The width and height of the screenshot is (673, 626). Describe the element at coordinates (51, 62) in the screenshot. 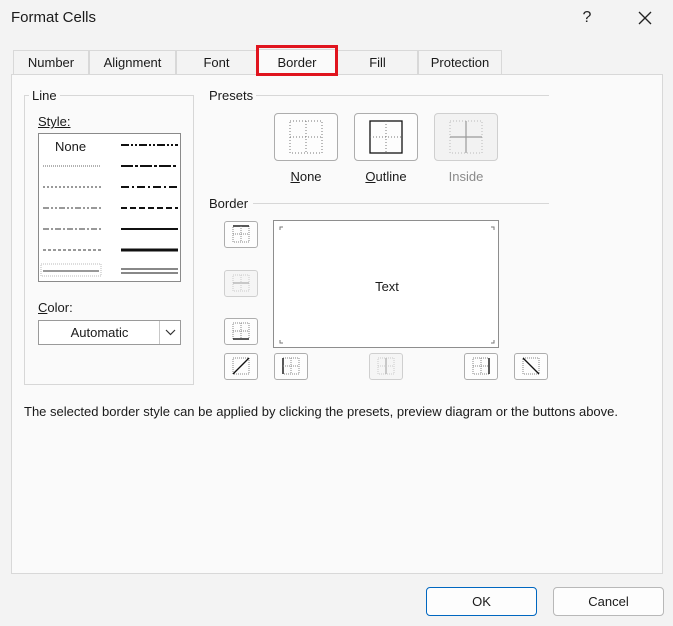

I see `tab-number: Number` at that location.